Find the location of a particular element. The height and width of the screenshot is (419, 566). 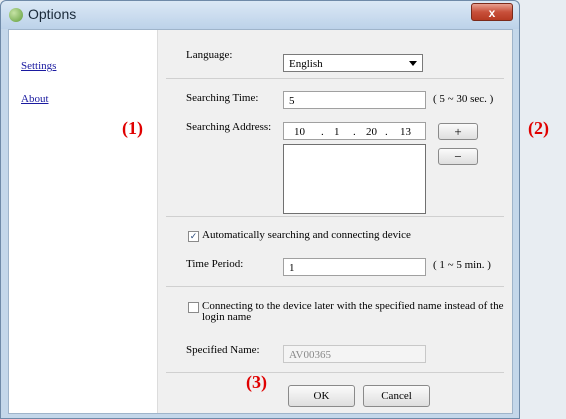

time-period-input: 1 is located at coordinates (354, 267).